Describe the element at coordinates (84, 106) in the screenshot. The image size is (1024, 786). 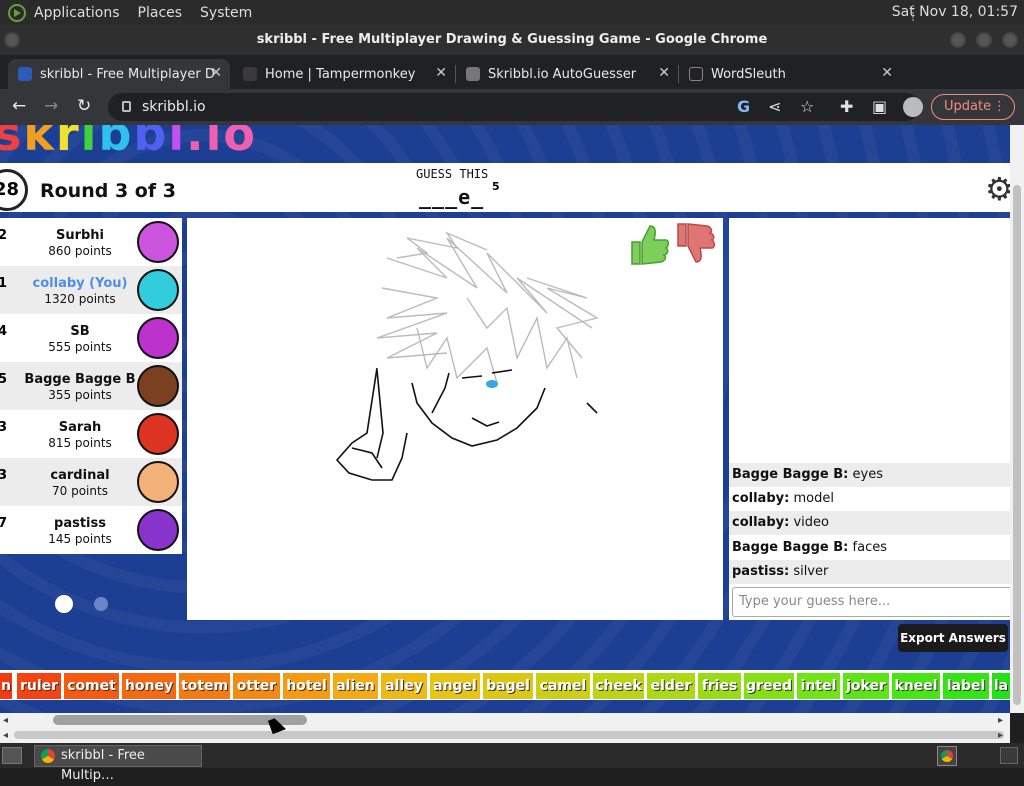
I see `reload-icon: ↻` at that location.